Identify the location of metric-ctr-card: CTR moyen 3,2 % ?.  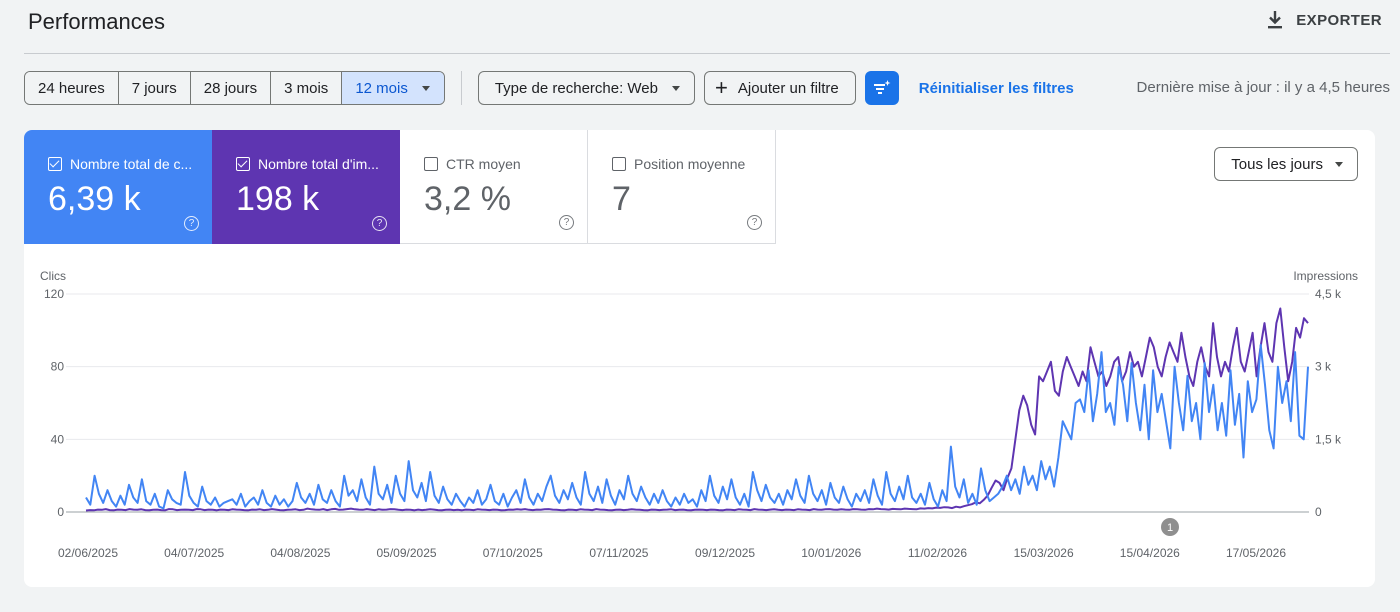
(494, 187).